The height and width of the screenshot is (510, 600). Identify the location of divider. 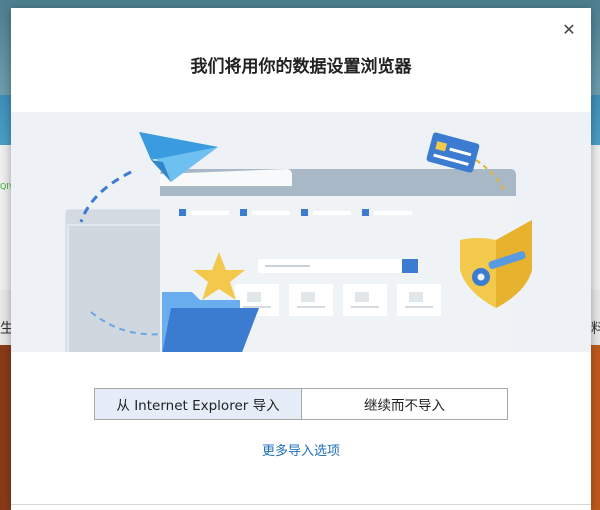
(301, 504).